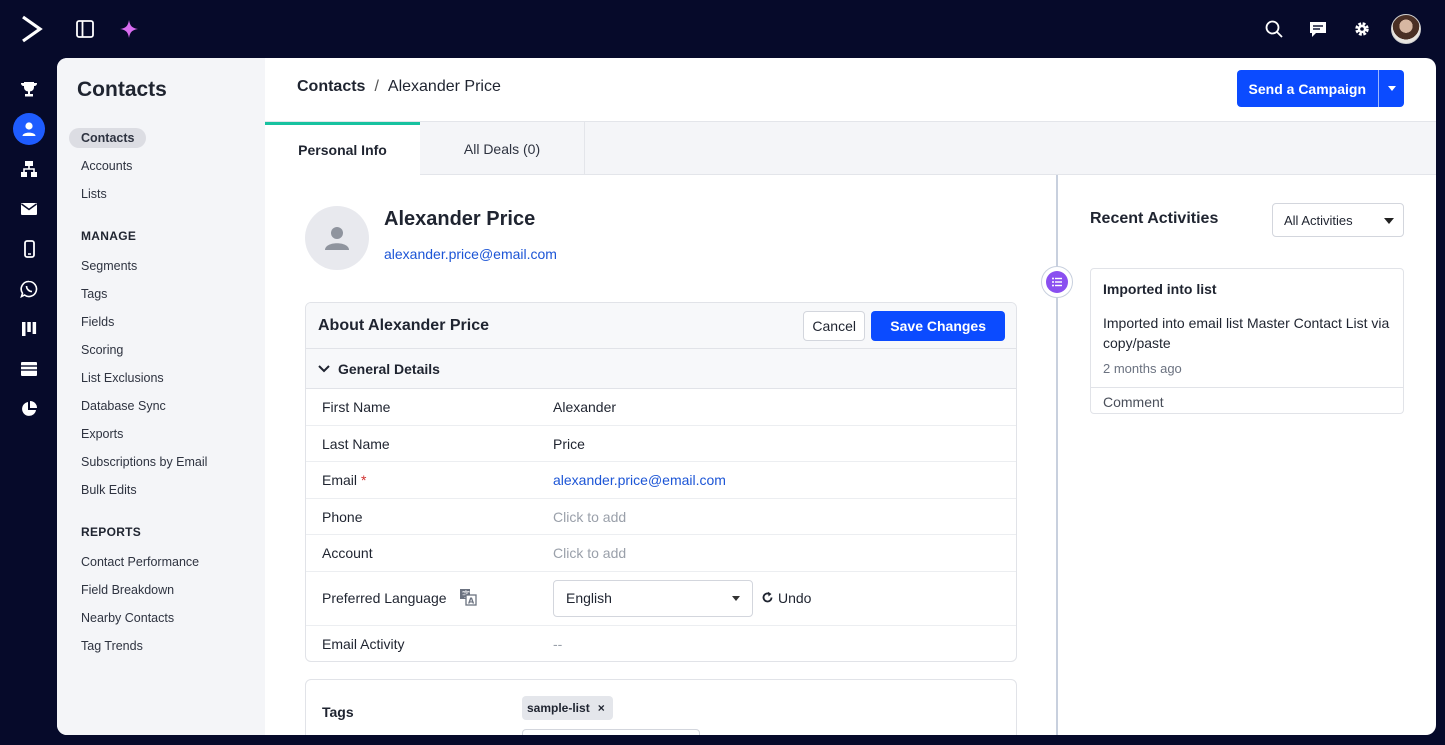  Describe the element at coordinates (558, 643) in the screenshot. I see `email-activity-value: --` at that location.